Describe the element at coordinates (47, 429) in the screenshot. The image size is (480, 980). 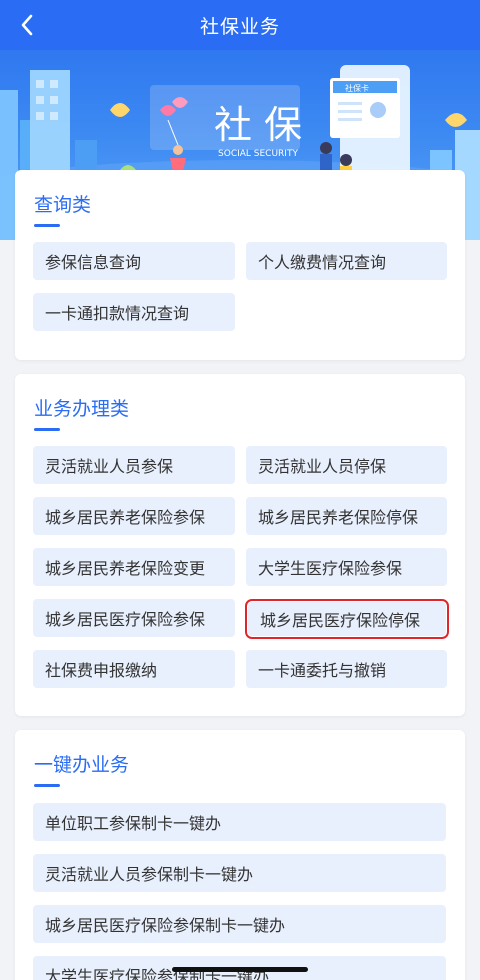
I see `business-title-underline` at that location.